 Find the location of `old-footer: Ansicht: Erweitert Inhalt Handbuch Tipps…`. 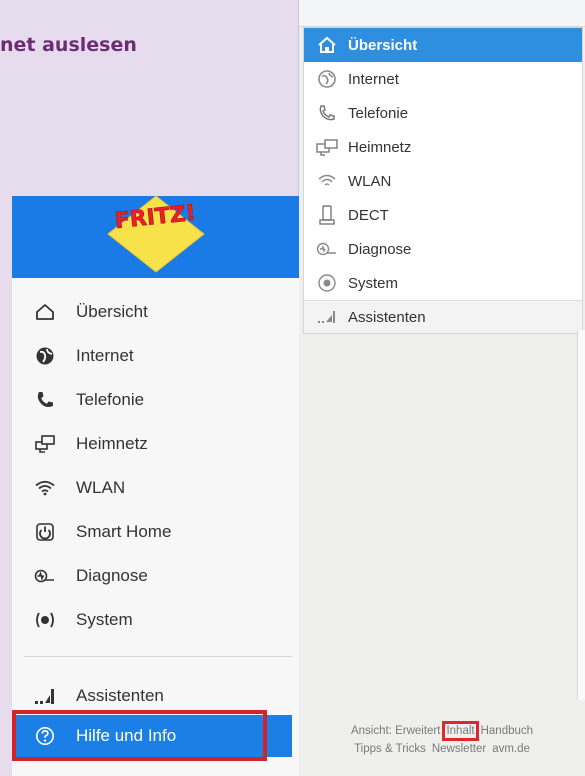

old-footer: Ansicht: Erweitert Inhalt Handbuch Tipps… is located at coordinates (442, 741).